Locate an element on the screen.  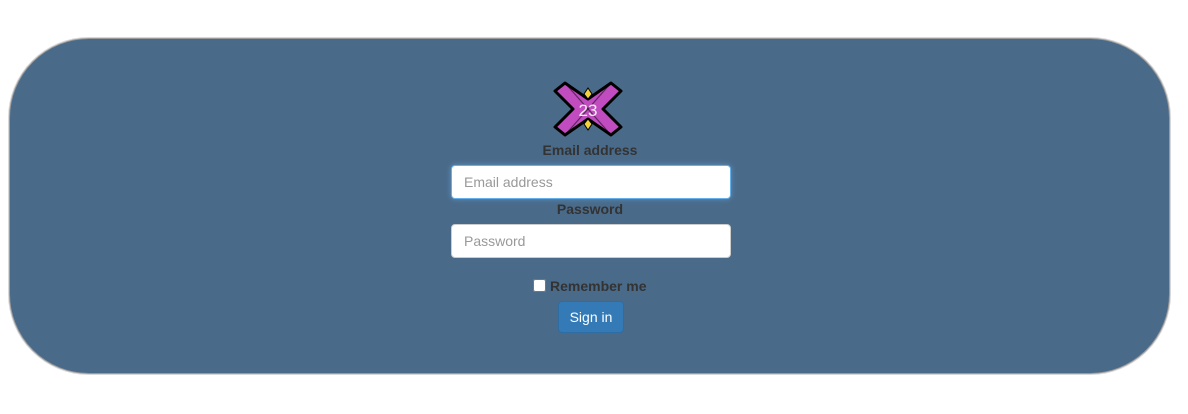
password-input is located at coordinates (591, 241).